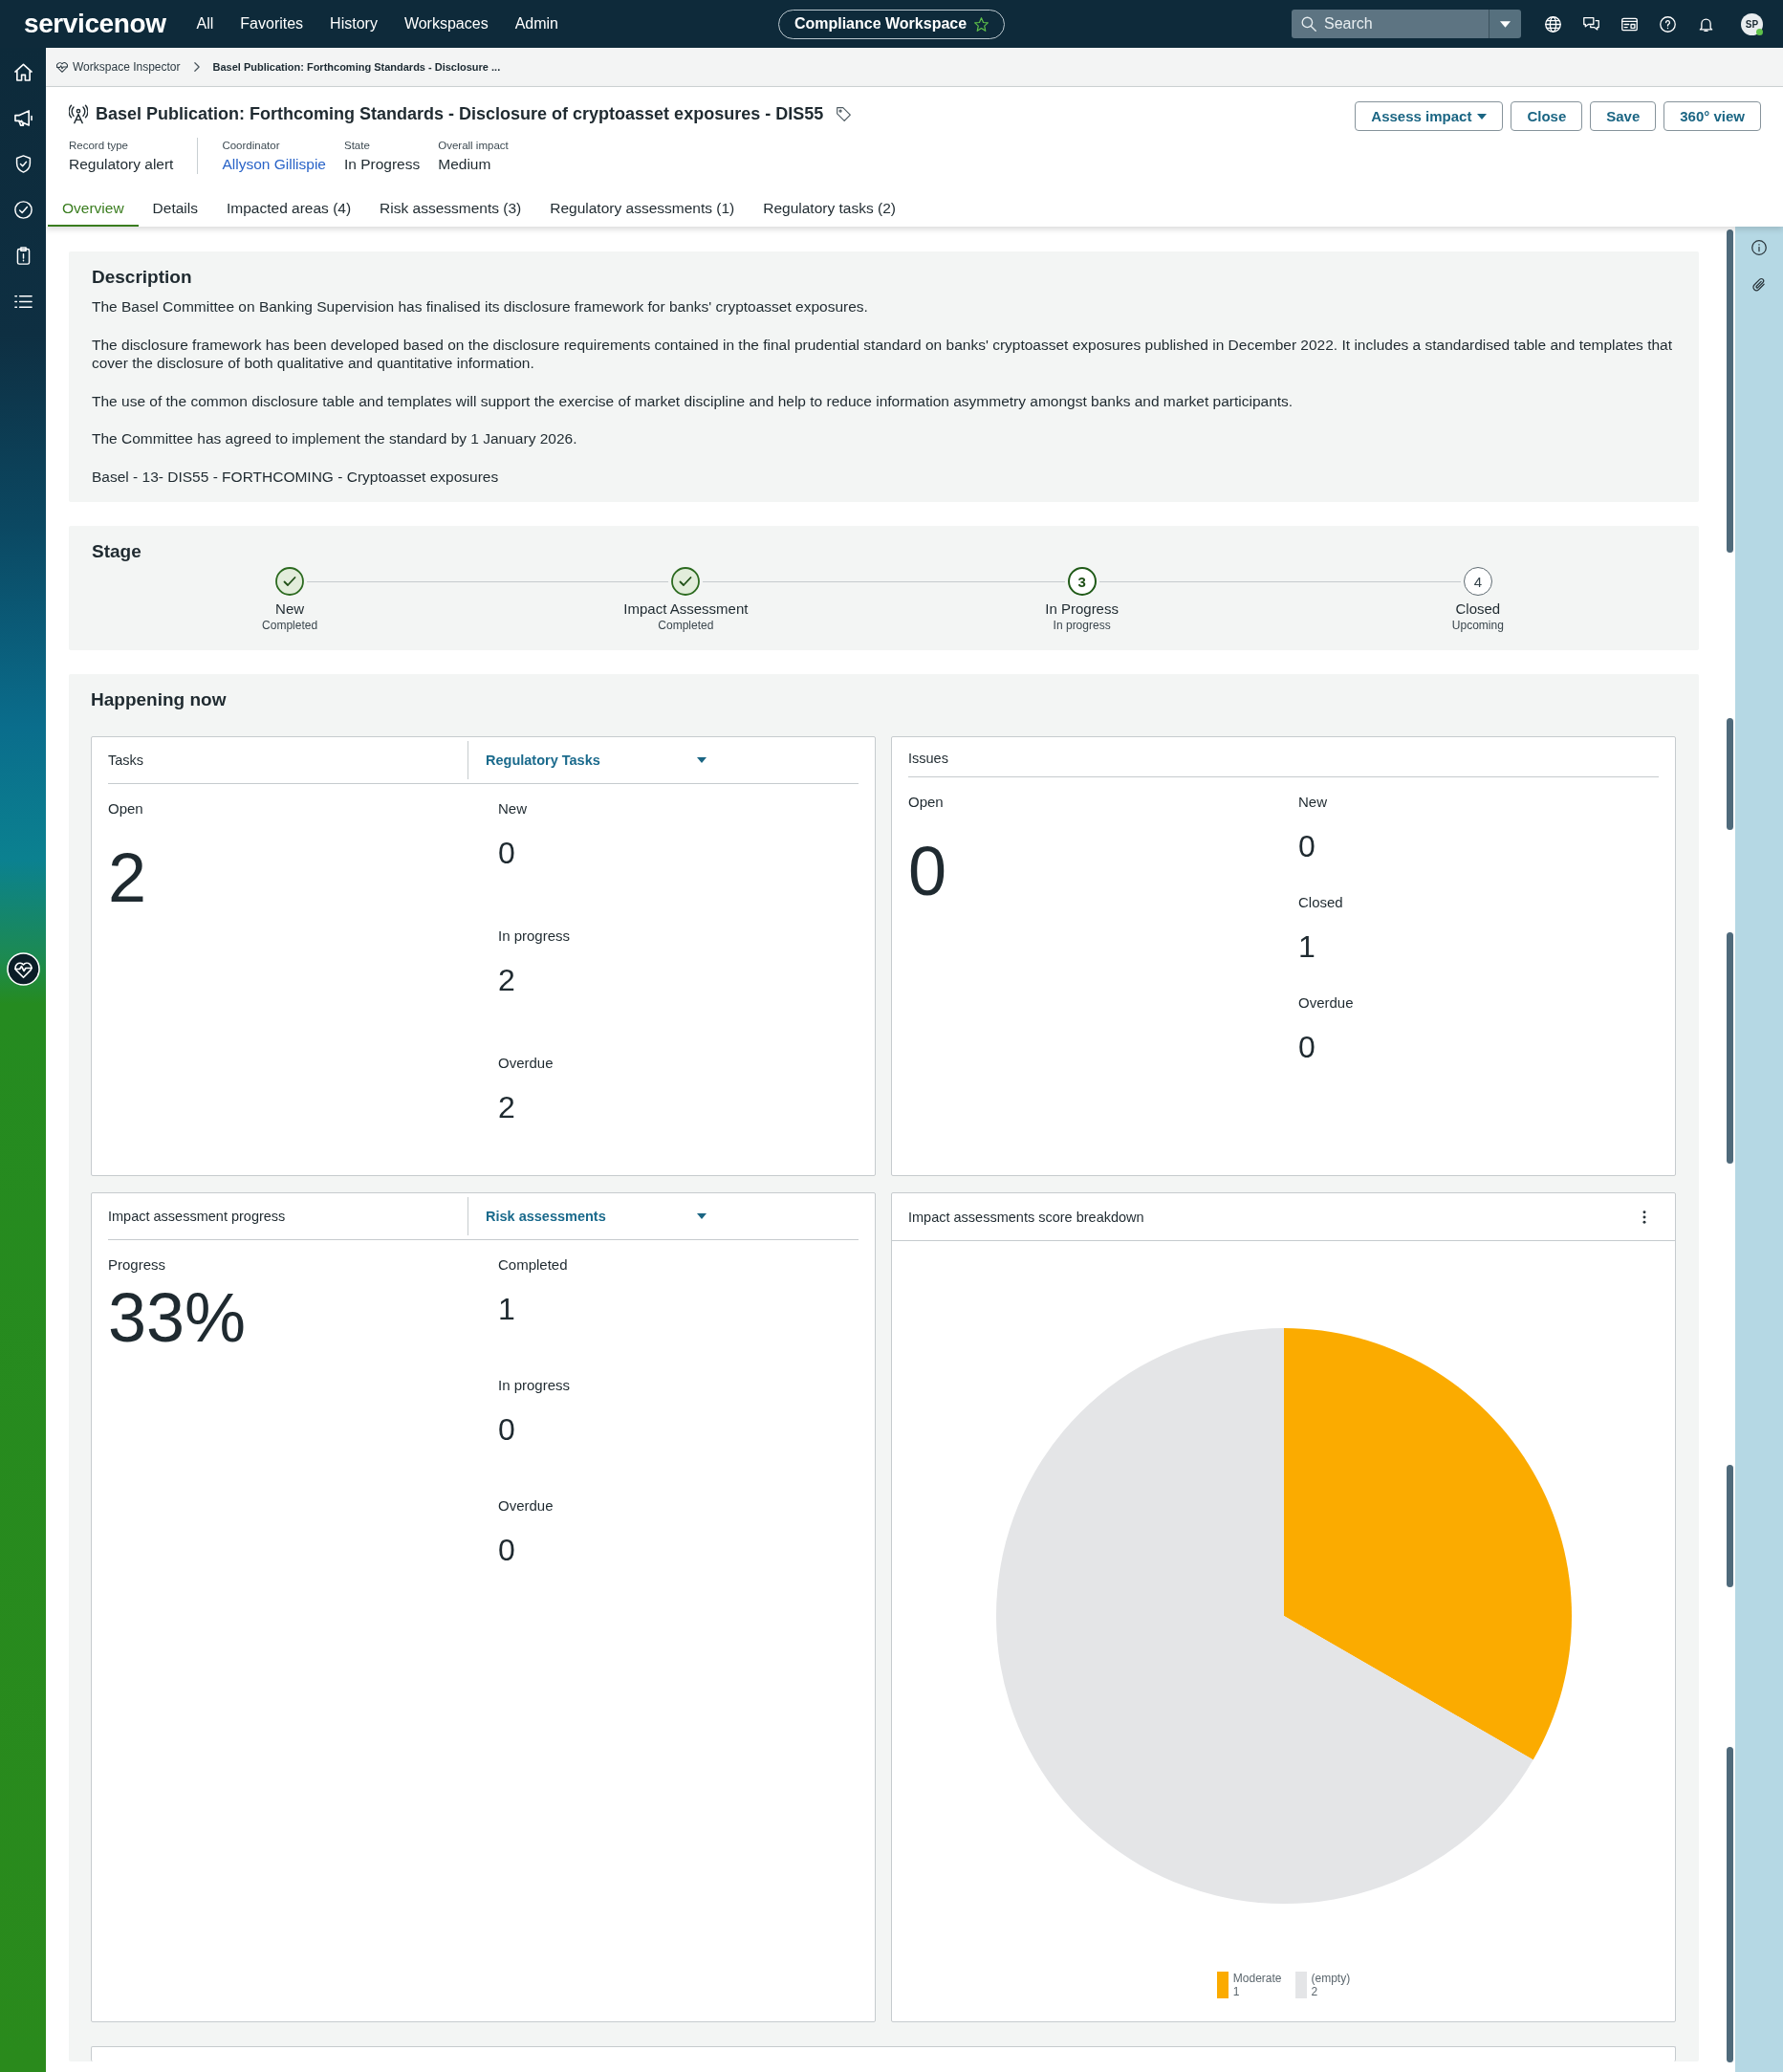  I want to click on chevron-right-icon, so click(196, 67).